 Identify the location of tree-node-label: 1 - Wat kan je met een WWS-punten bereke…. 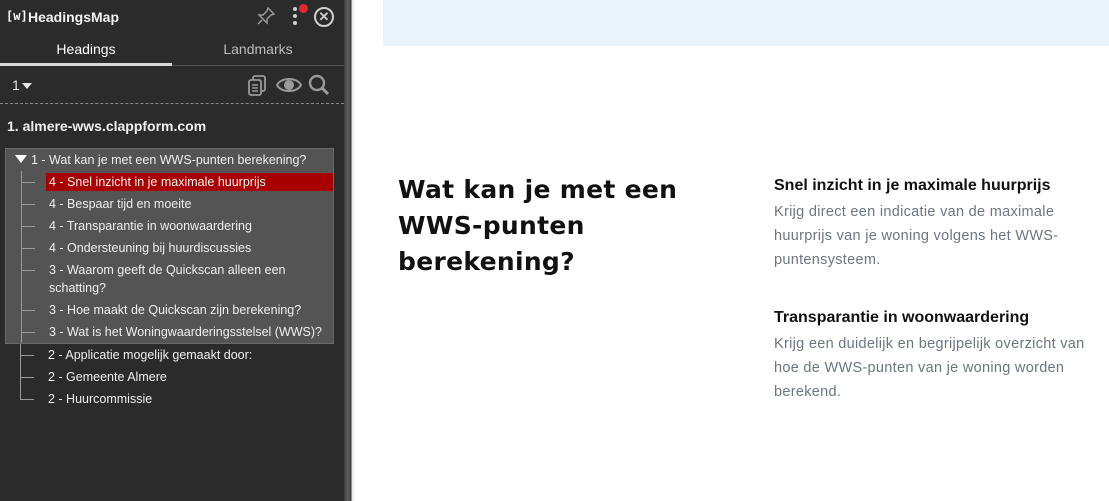
(169, 160).